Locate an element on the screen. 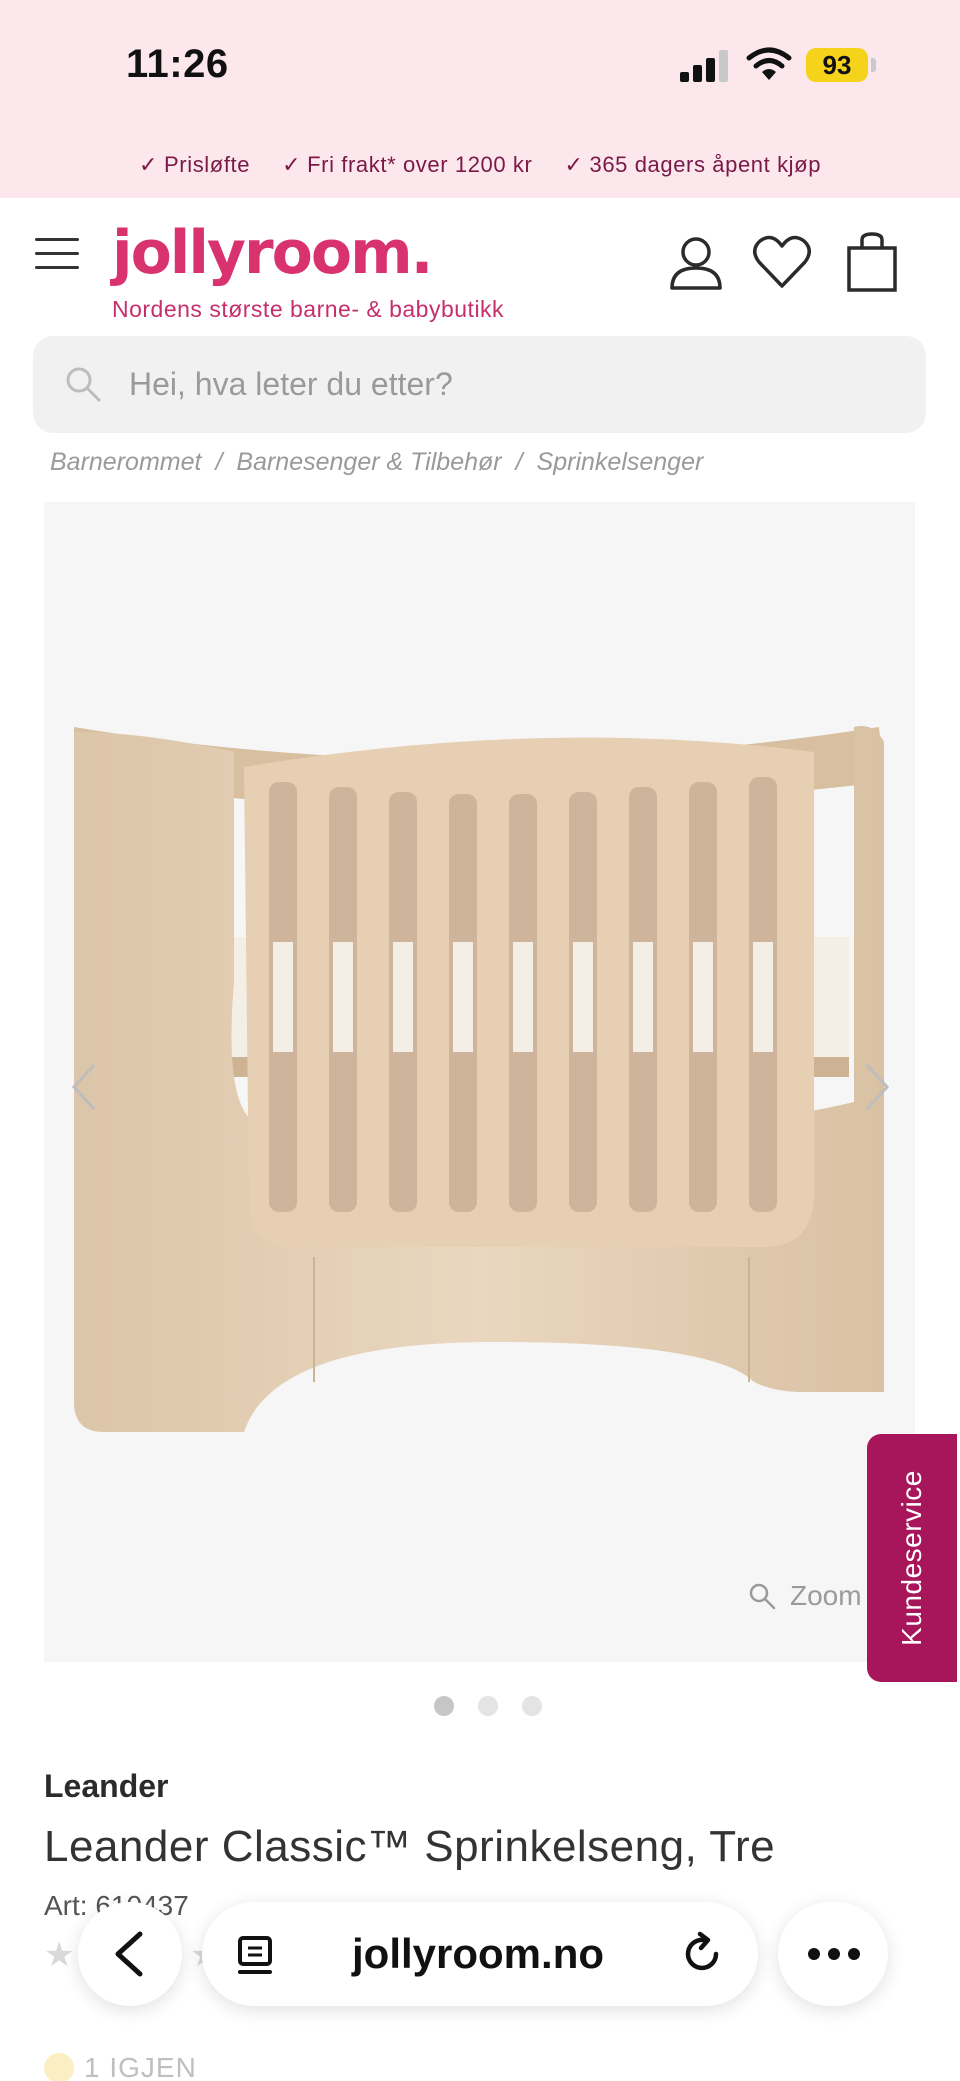 The width and height of the screenshot is (960, 2081). customer-service-tab: Kundeservice is located at coordinates (912, 1558).